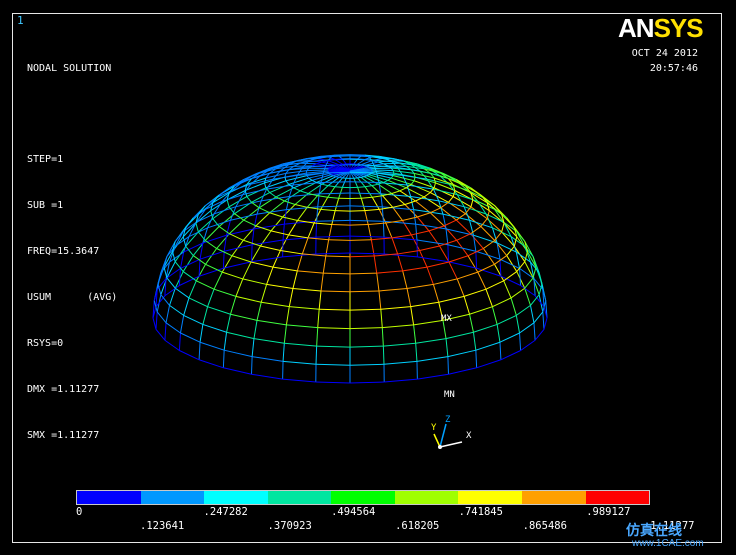 Image resolution: width=736 pixels, height=555 pixels. I want to click on legend-tick-bottom: .370923, so click(289, 526).